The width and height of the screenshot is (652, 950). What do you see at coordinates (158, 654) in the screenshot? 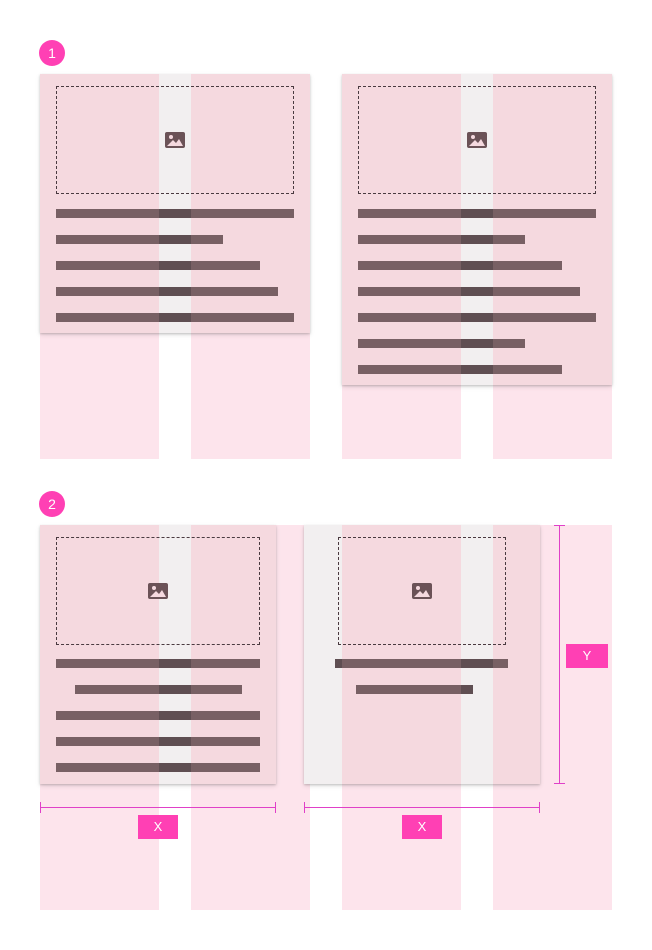
I see `card-centered-text` at bounding box center [158, 654].